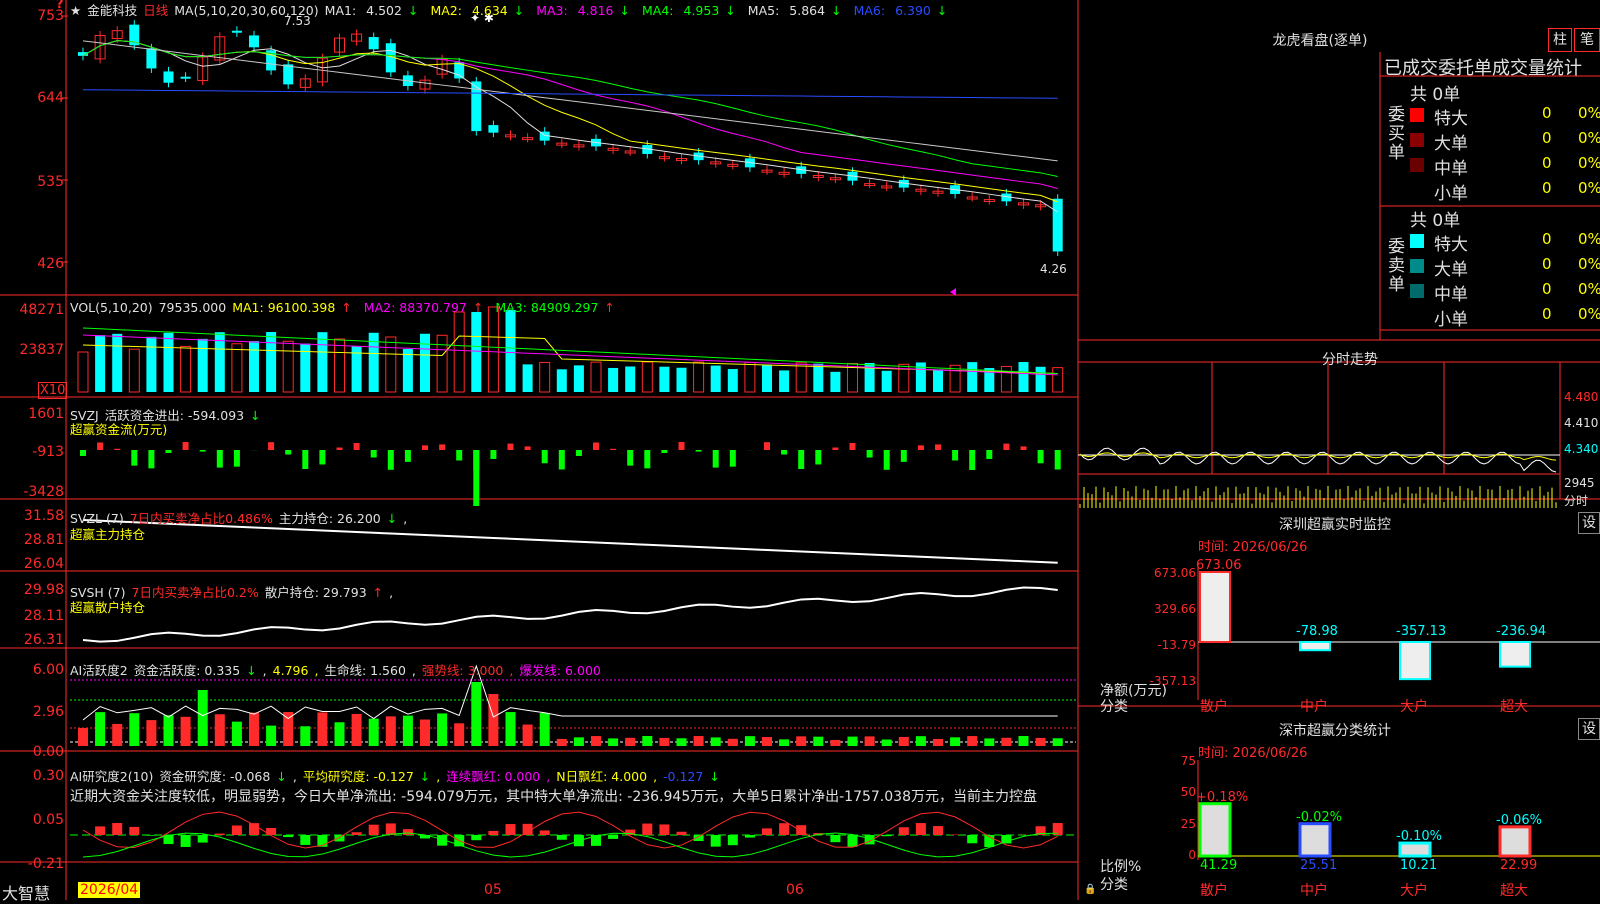 The width and height of the screenshot is (1600, 904). I want to click on sz-monitor-settings-button: 设, so click(1589, 523).